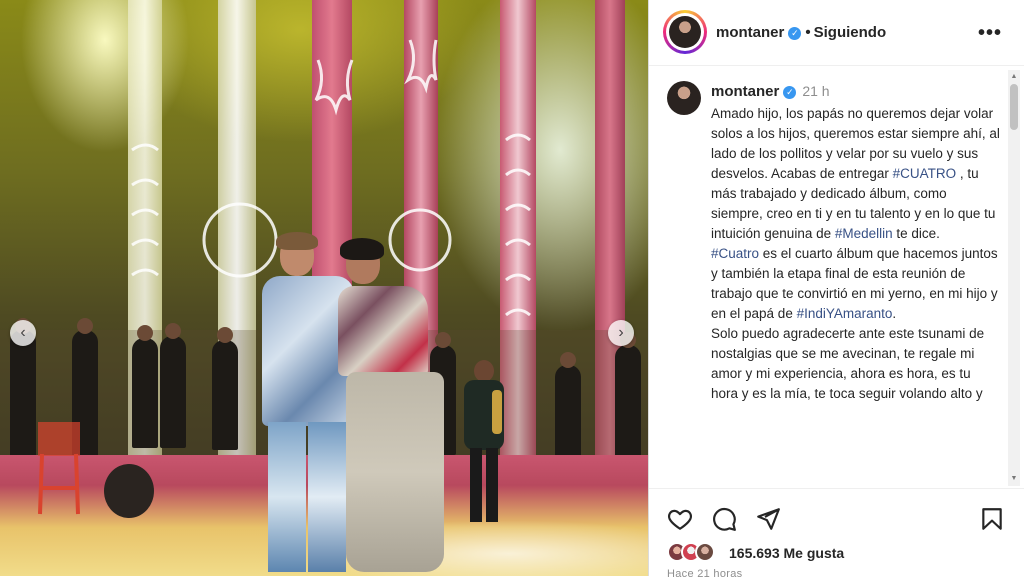 The image size is (1024, 580). What do you see at coordinates (684, 98) in the screenshot?
I see `caption-avatar` at bounding box center [684, 98].